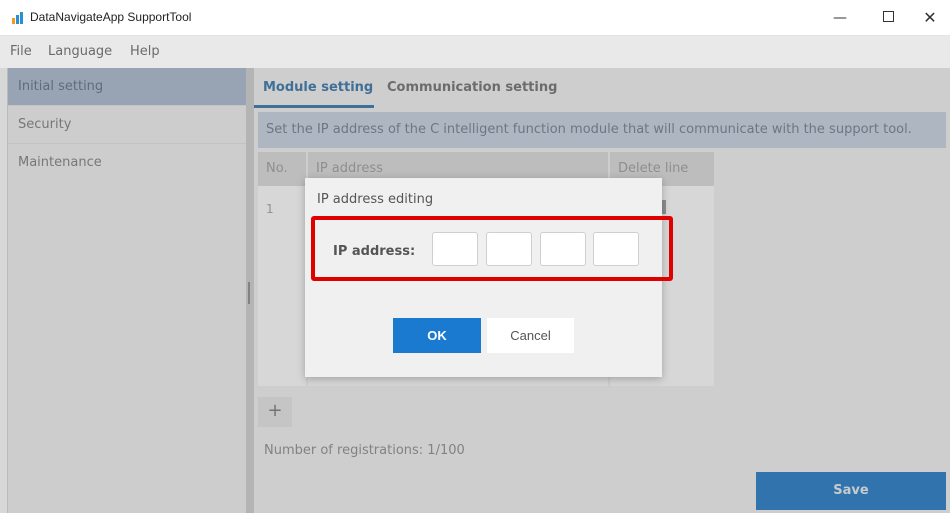 This screenshot has height=513, width=950. I want to click on title-bar: DataNavigateApp SupportTool — ✕, so click(475, 18).